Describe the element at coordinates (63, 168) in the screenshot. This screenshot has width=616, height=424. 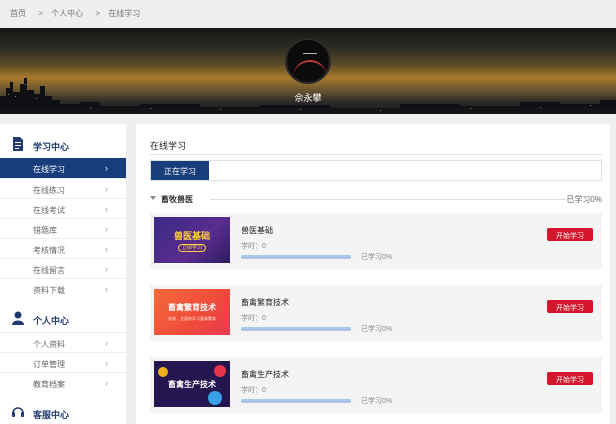
I see `sidebar-item-online-learning: 在线学习 ›` at that location.